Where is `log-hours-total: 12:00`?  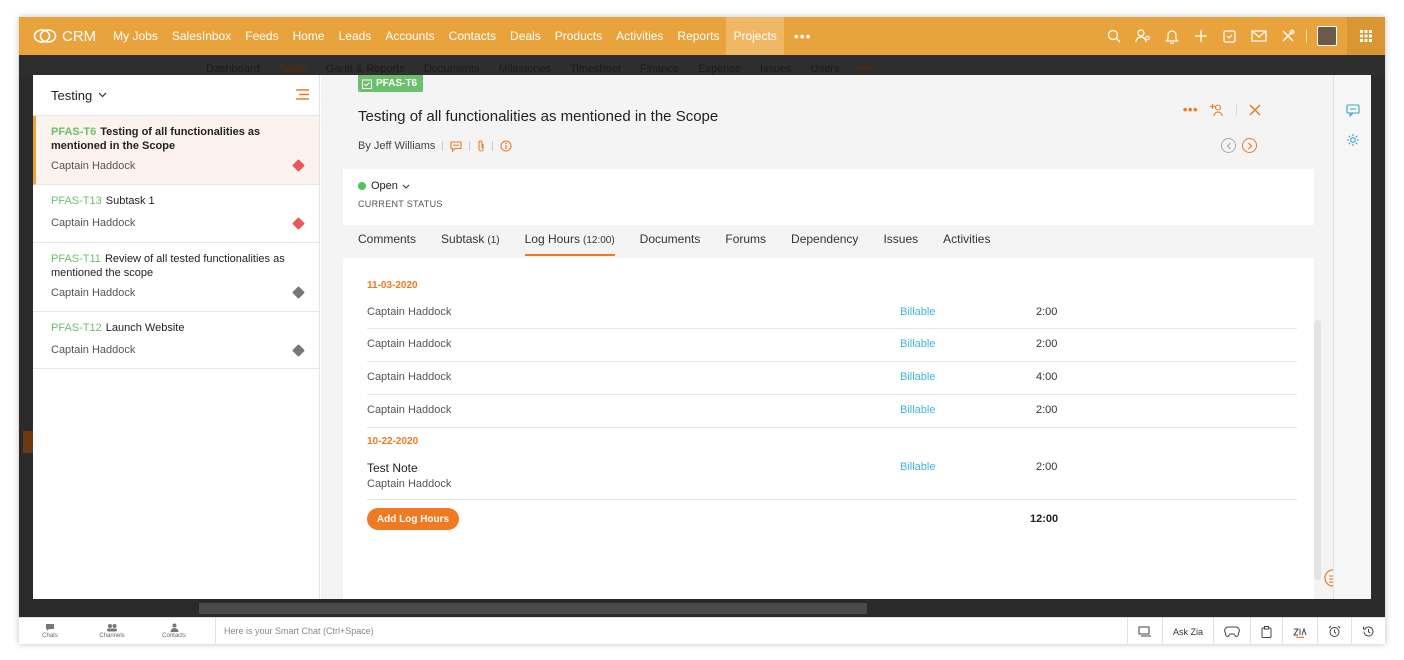 log-hours-total: 12:00 is located at coordinates (1044, 519).